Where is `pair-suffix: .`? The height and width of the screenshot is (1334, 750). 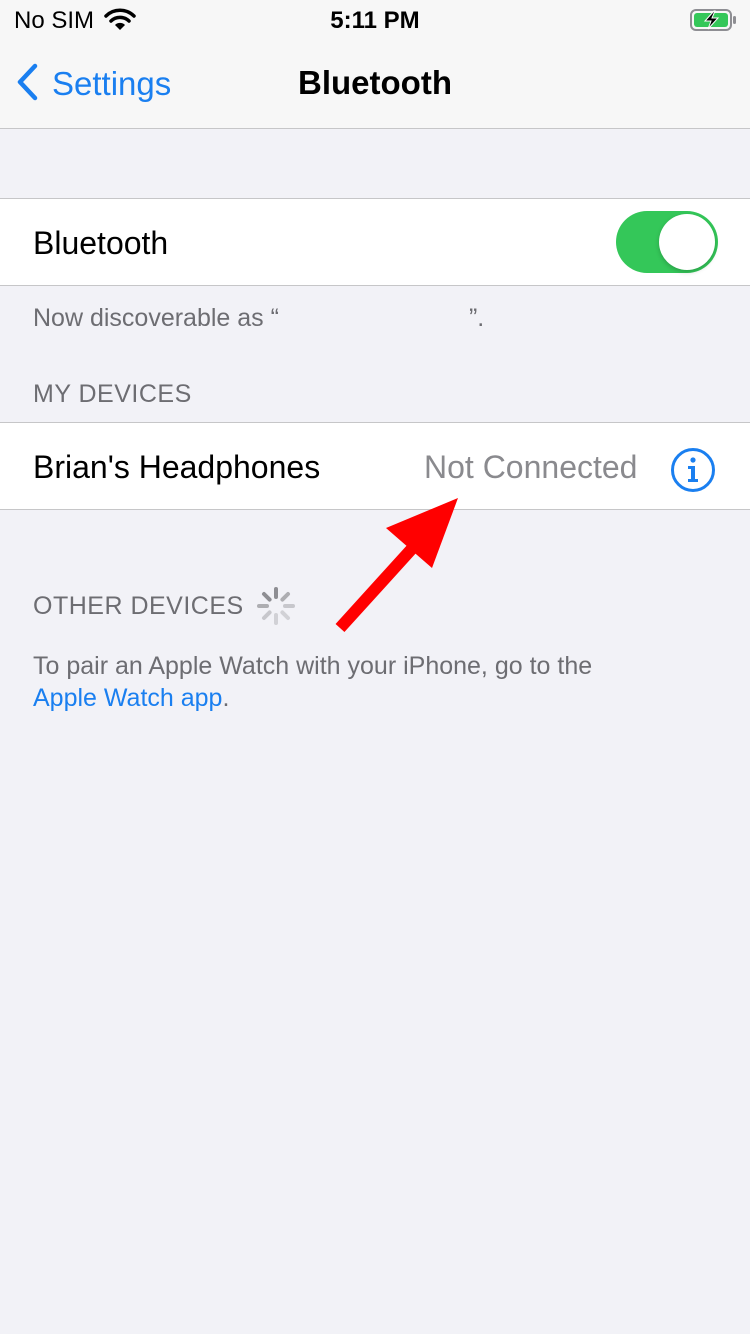
pair-suffix: . is located at coordinates (226, 698).